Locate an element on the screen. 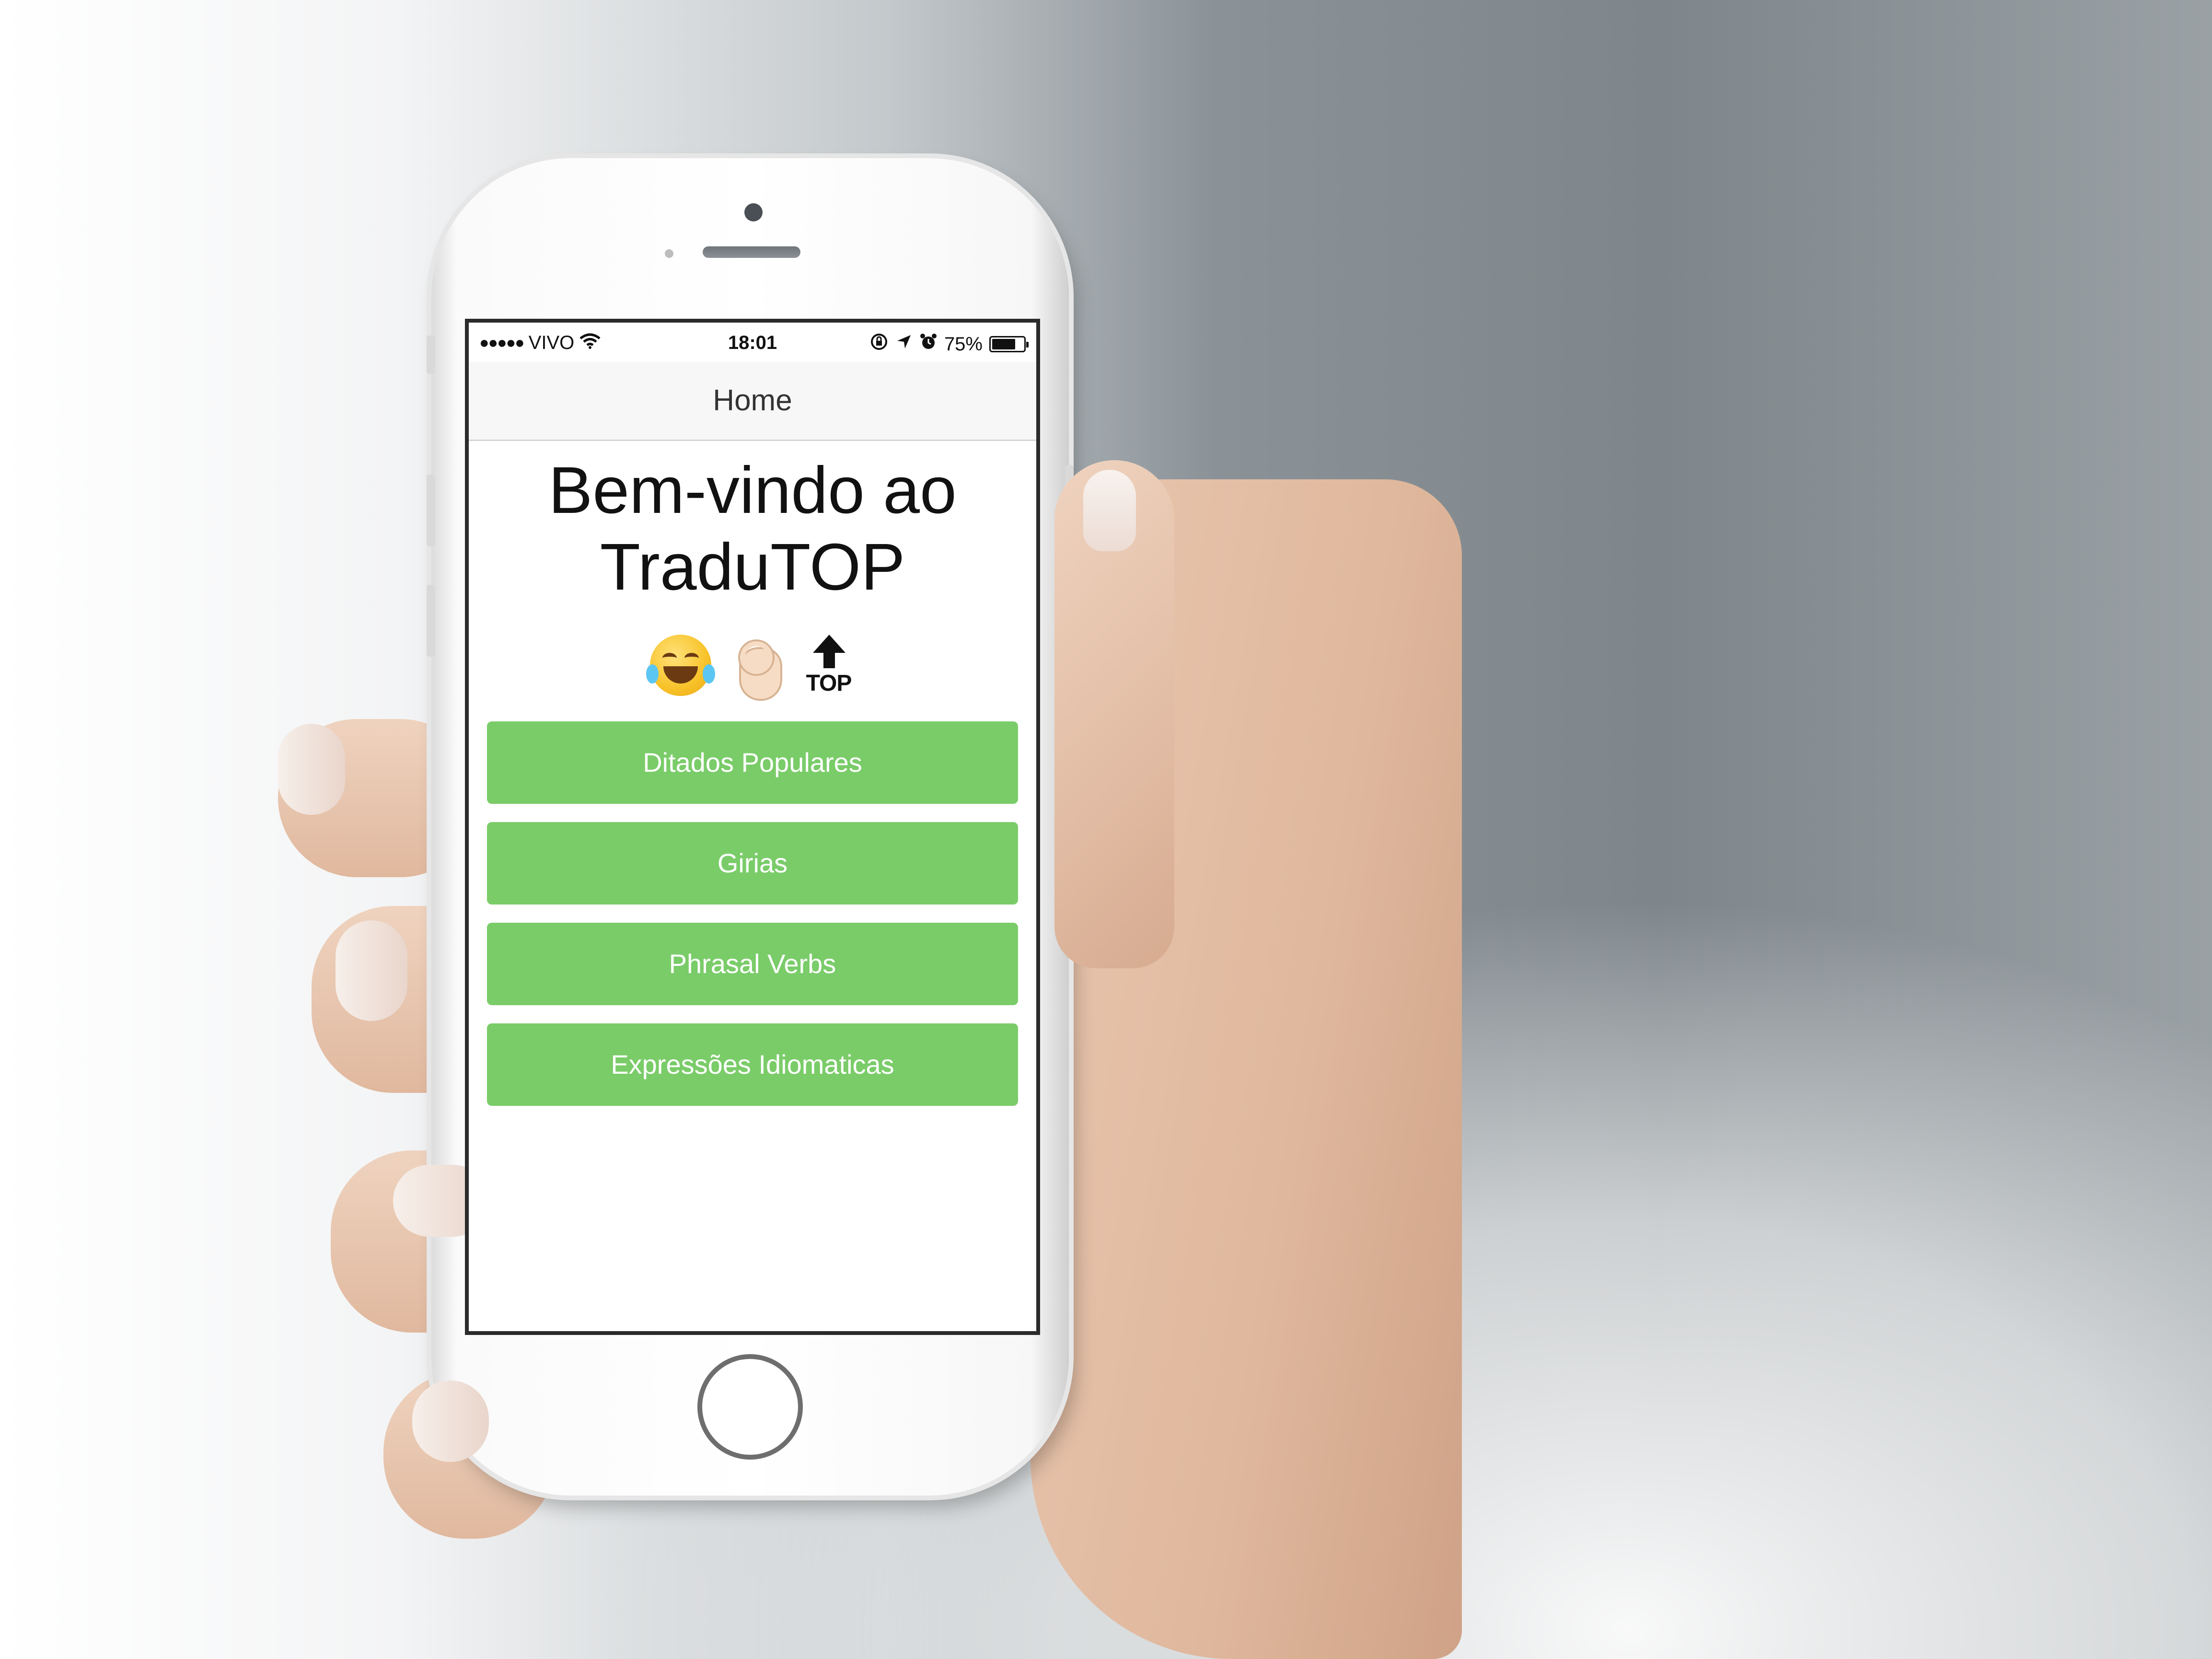  thumb-nail is located at coordinates (1109, 510).